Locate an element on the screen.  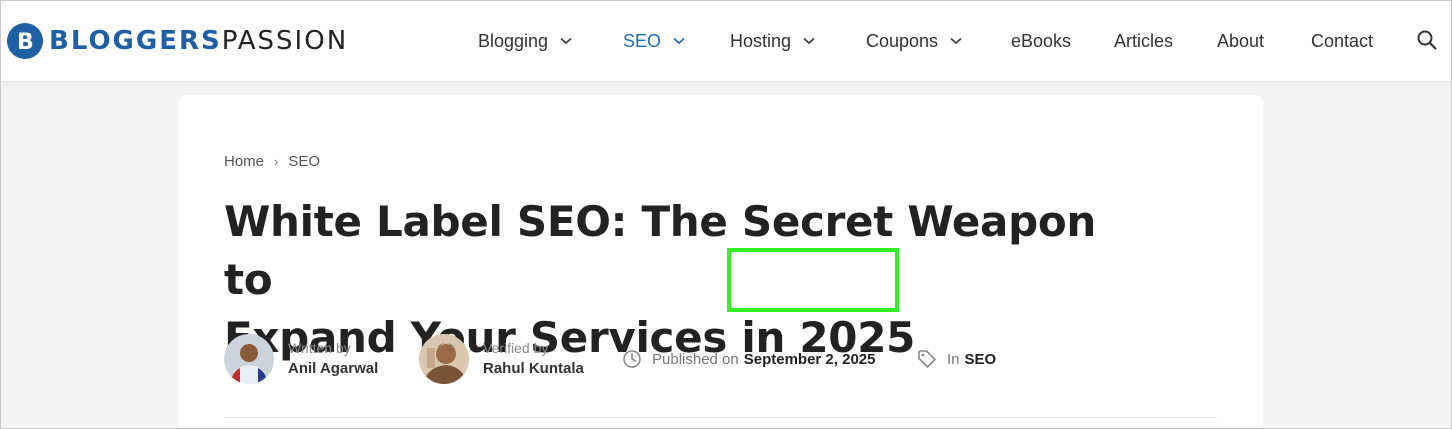
nav-item-ebooks: eBooks is located at coordinates (1041, 41).